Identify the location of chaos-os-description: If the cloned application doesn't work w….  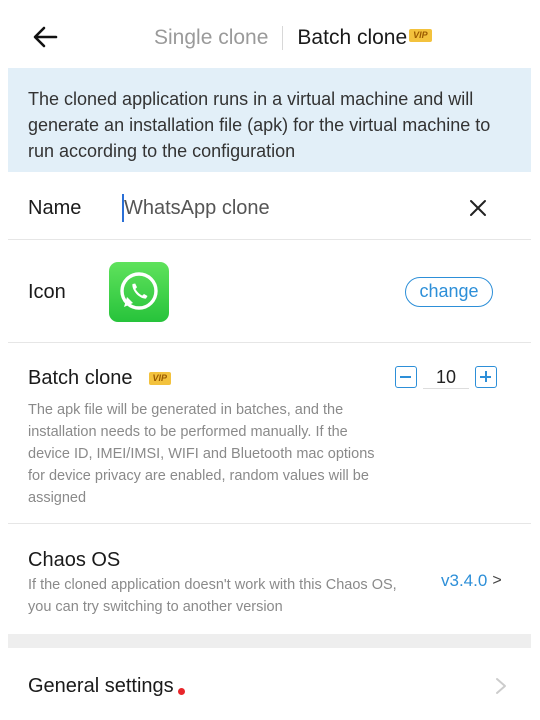
(212, 596).